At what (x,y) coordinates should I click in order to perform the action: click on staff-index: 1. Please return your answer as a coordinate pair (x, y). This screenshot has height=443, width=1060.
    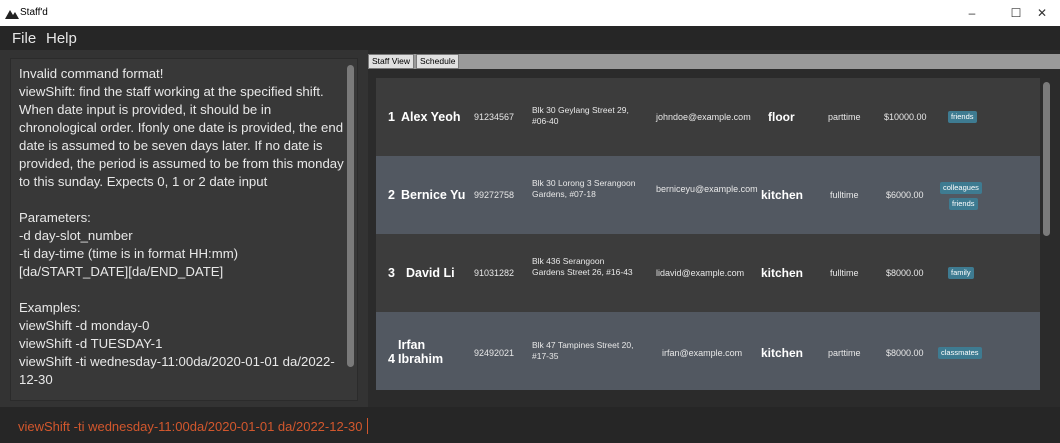
    Looking at the image, I should click on (391, 117).